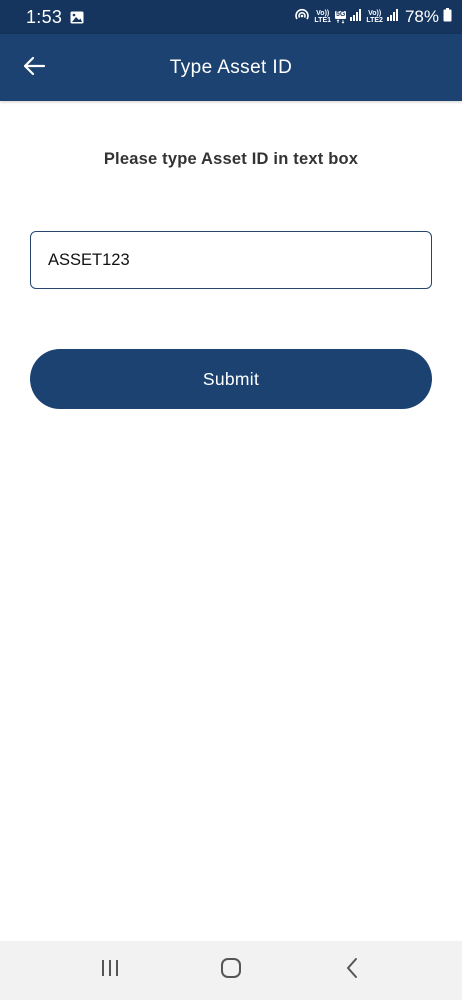 The image size is (462, 1000). I want to click on network-5g: 5G, so click(341, 17).